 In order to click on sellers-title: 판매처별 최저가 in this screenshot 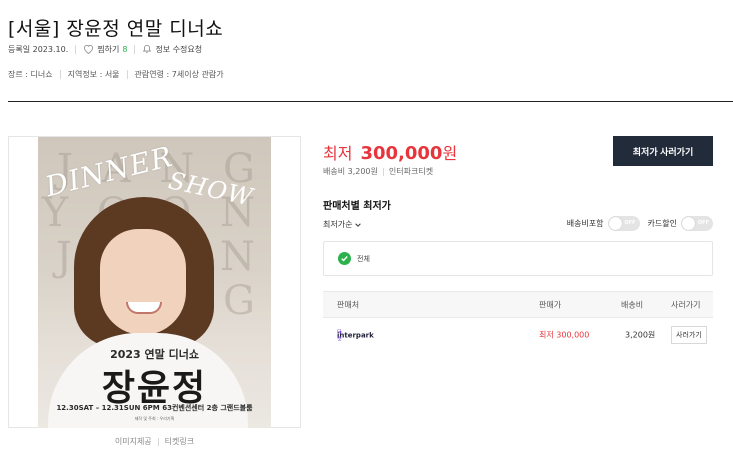, I will do `click(357, 206)`.